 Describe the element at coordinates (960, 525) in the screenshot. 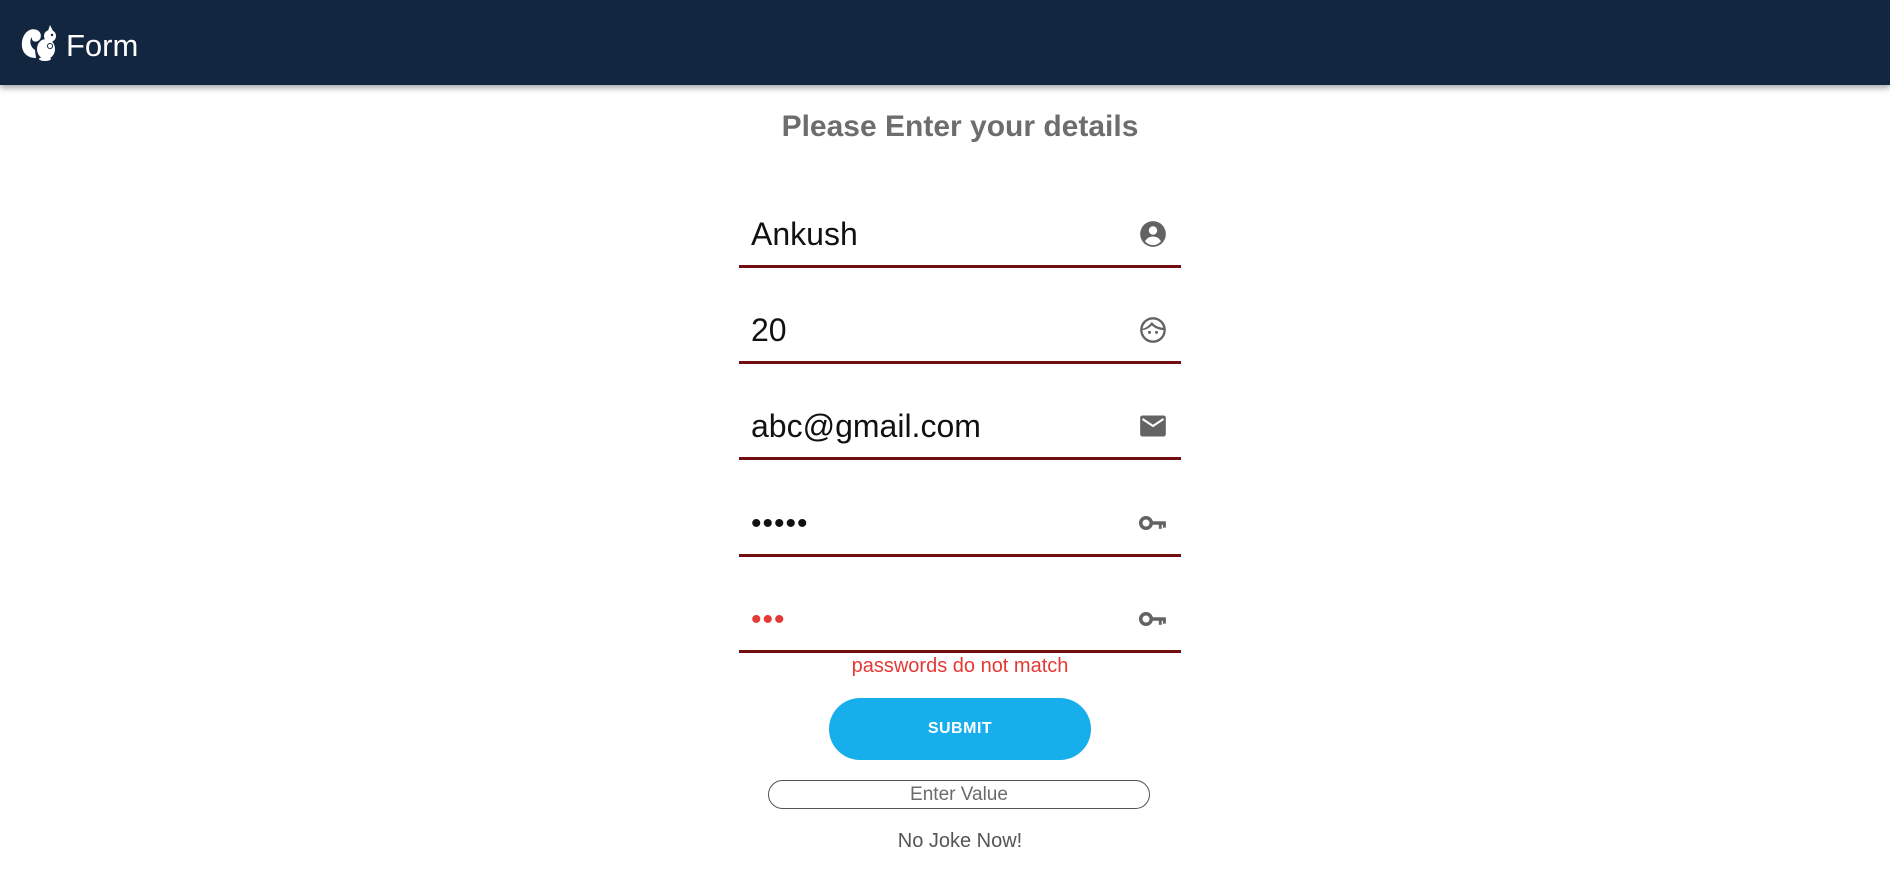

I see `password-field: •••••` at that location.